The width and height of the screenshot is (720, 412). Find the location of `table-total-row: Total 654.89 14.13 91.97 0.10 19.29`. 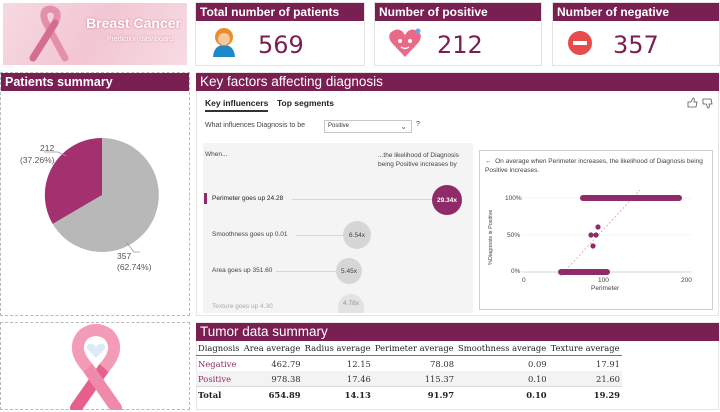

table-total-row: Total 654.89 14.13 91.97 0.10 19.29 is located at coordinates (409, 394).